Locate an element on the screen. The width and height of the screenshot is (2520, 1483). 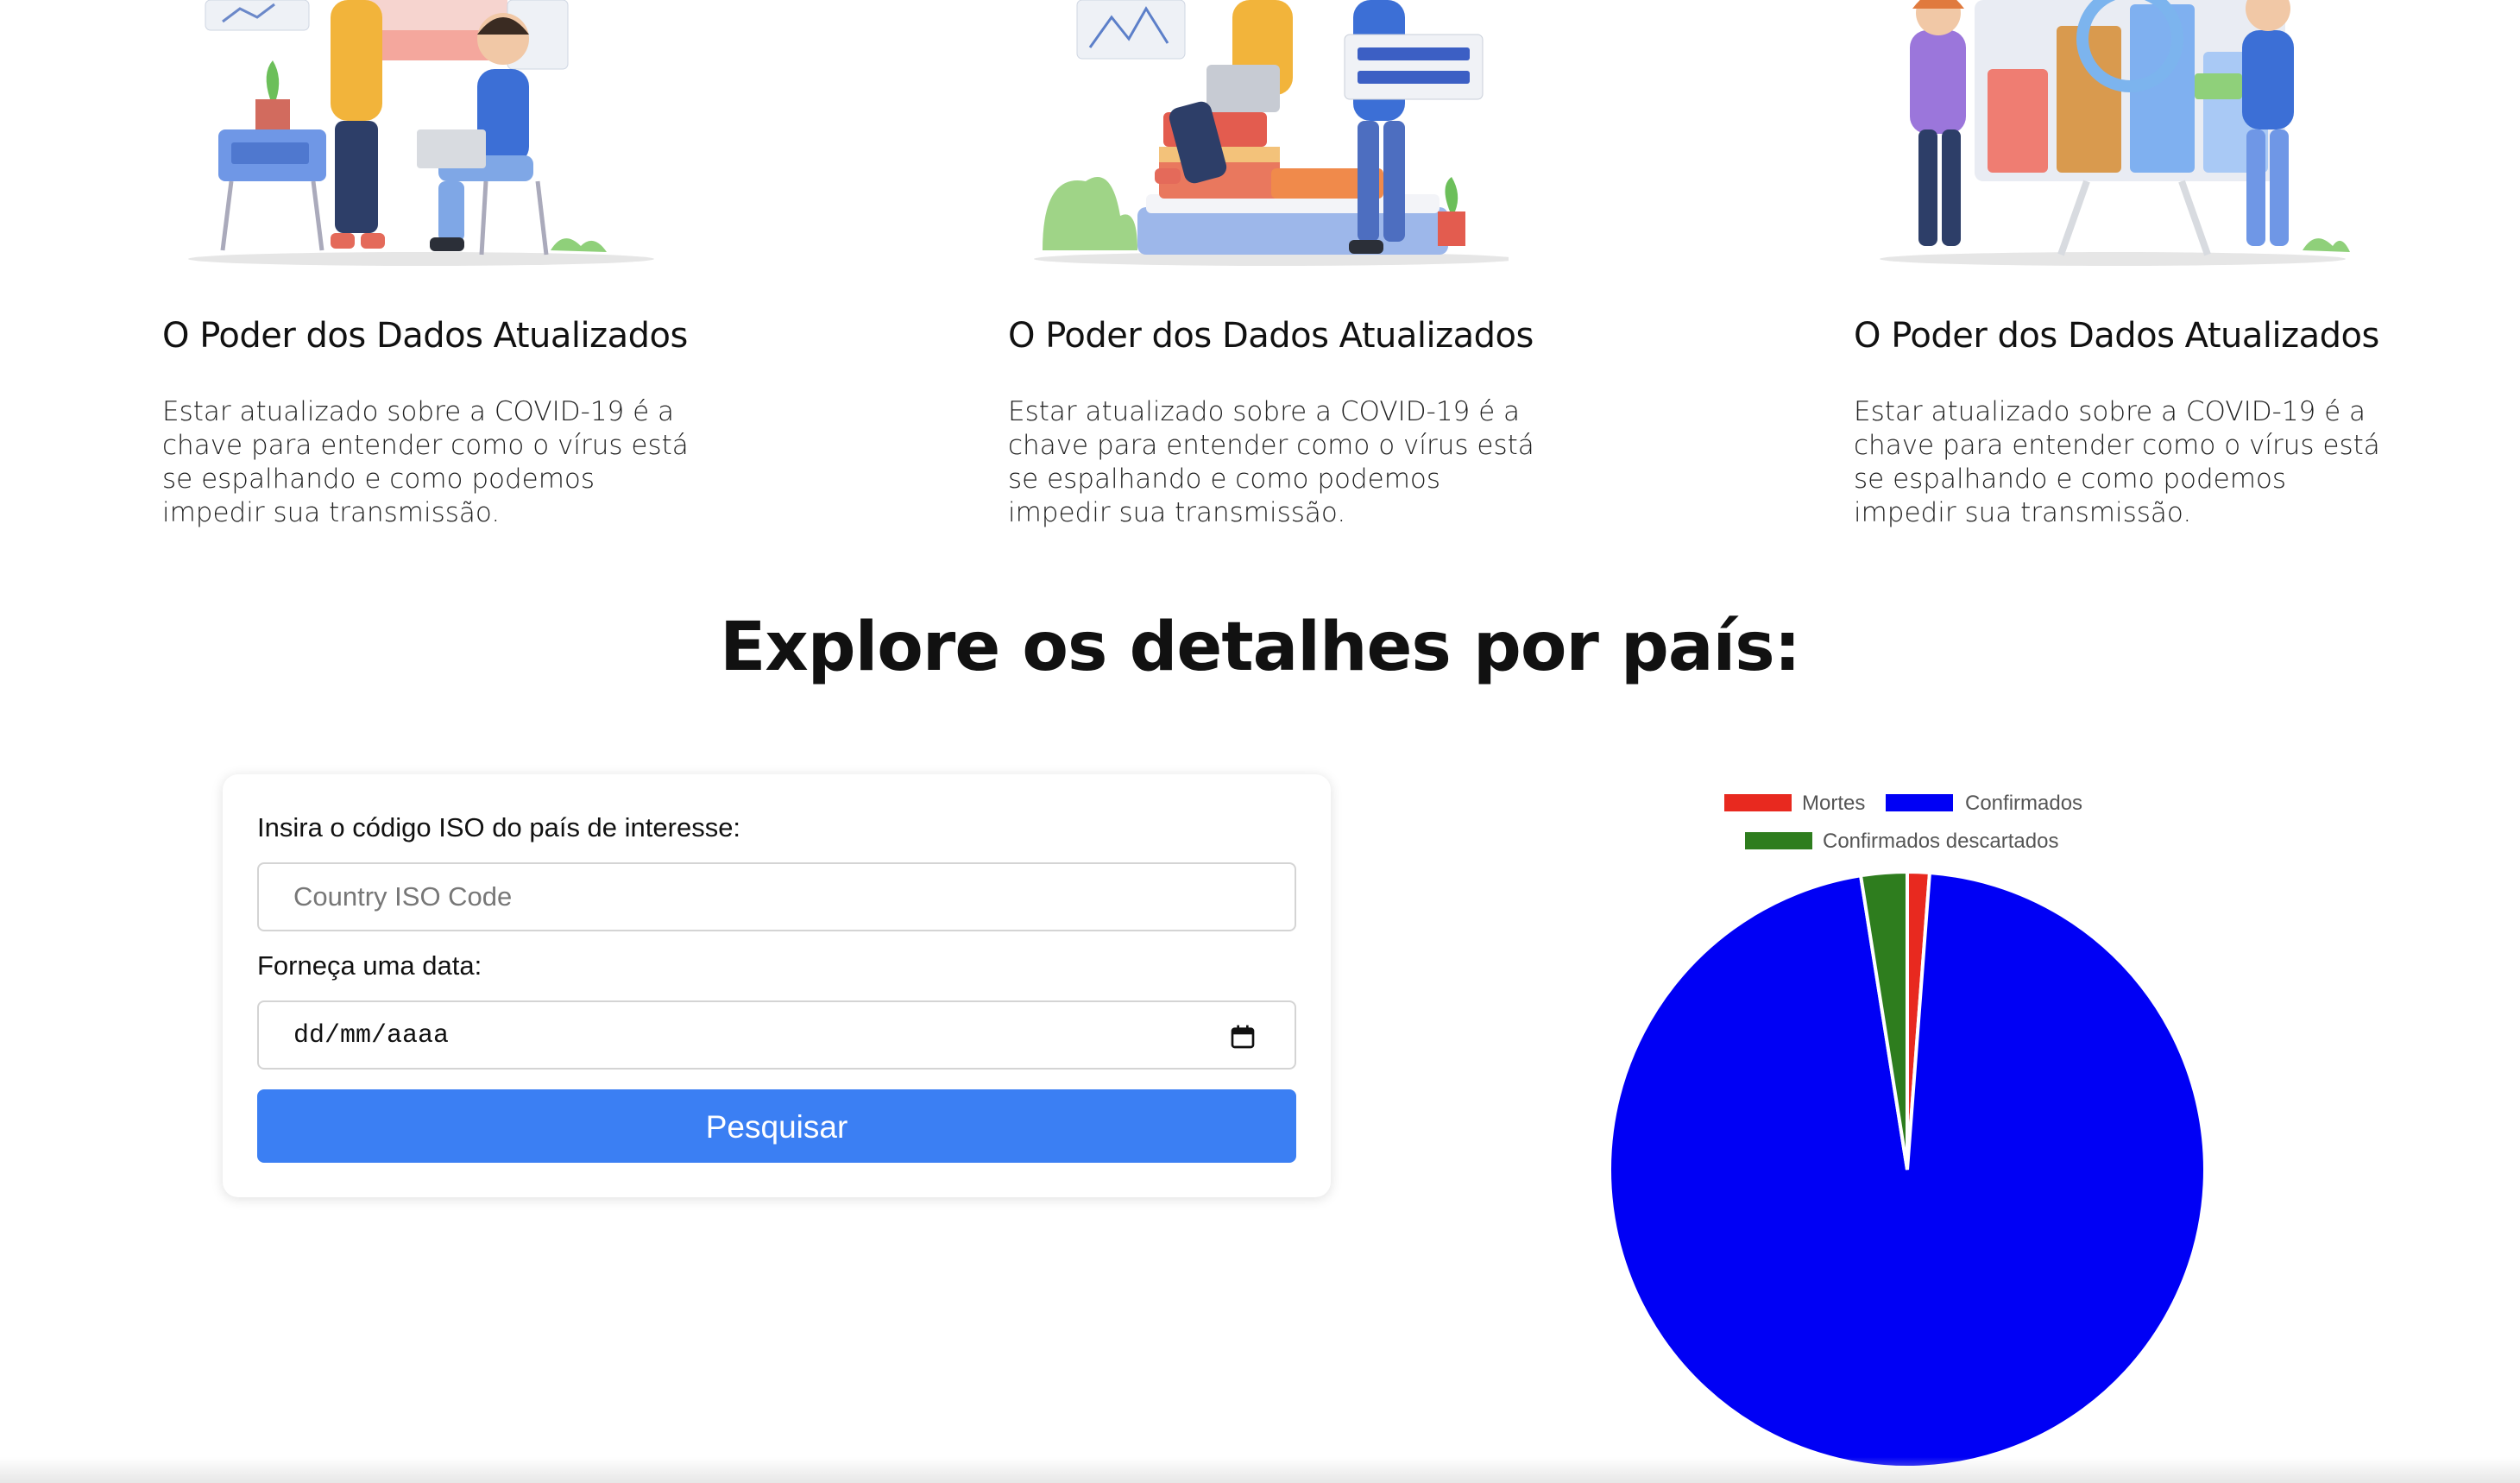
legend-swatch-deaths is located at coordinates (1758, 802).